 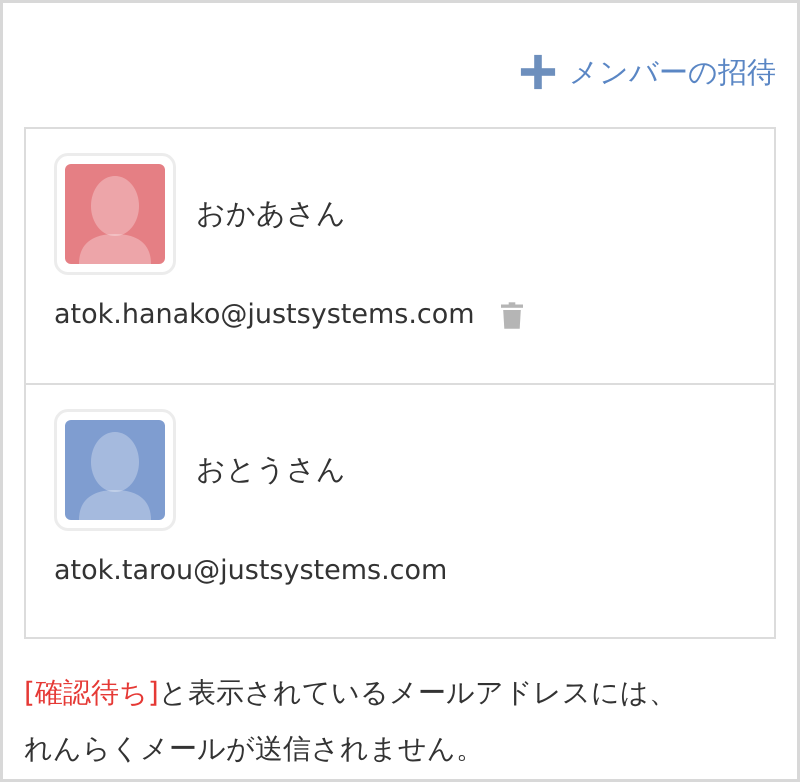 What do you see at coordinates (511, 315) in the screenshot?
I see `trash-icon` at bounding box center [511, 315].